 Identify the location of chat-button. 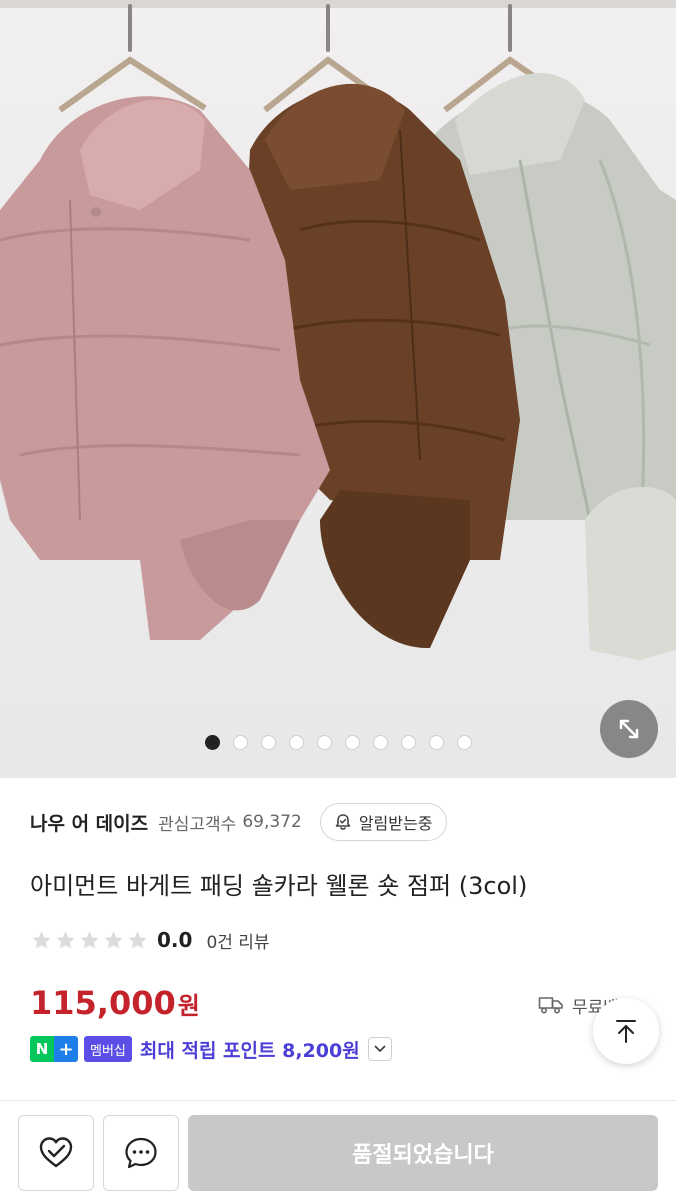
(141, 1153).